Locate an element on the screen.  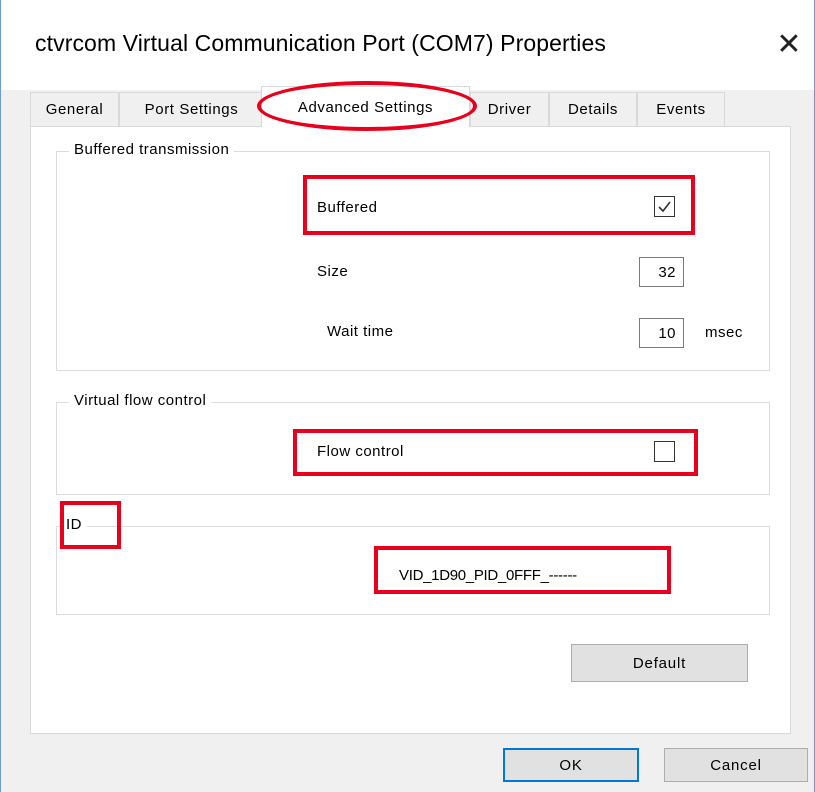
flow-control-label: Flow control is located at coordinates (360, 451).